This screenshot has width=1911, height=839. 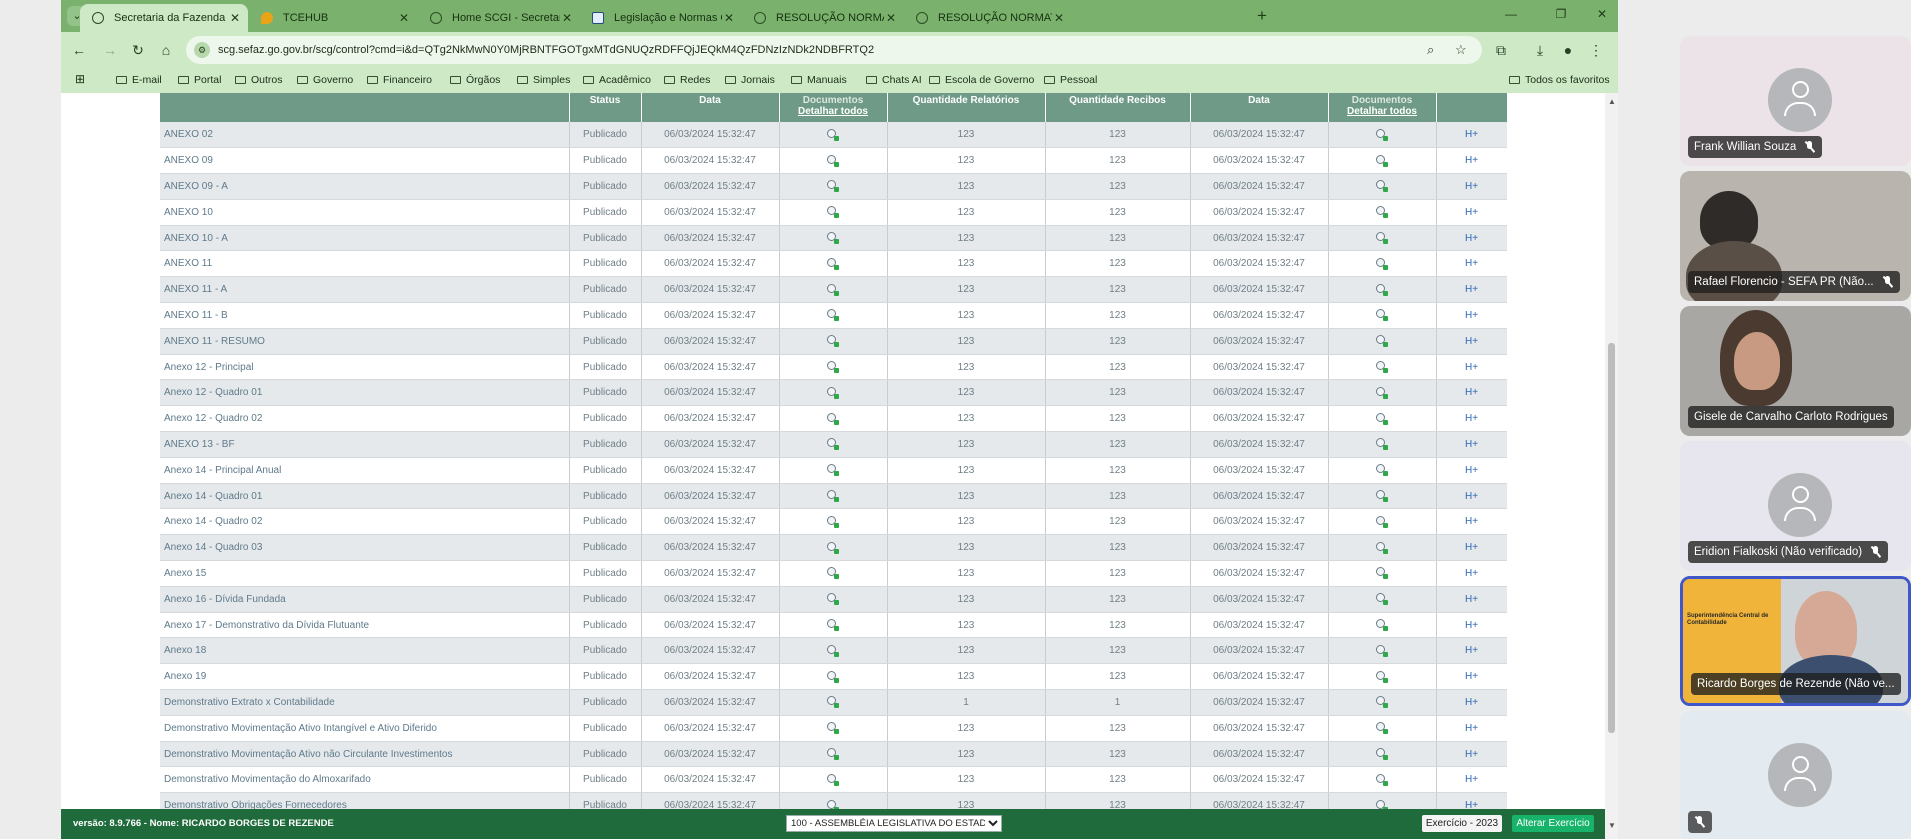 I want to click on scroll-thumb, so click(x=1611, y=538).